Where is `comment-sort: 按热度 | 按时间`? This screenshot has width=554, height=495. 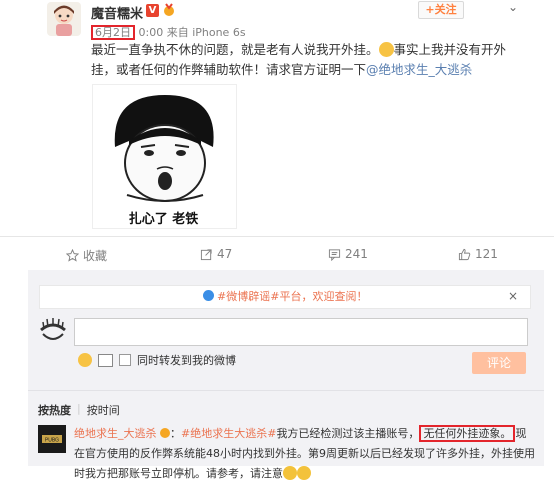 comment-sort: 按热度 | 按时间 is located at coordinates (79, 410).